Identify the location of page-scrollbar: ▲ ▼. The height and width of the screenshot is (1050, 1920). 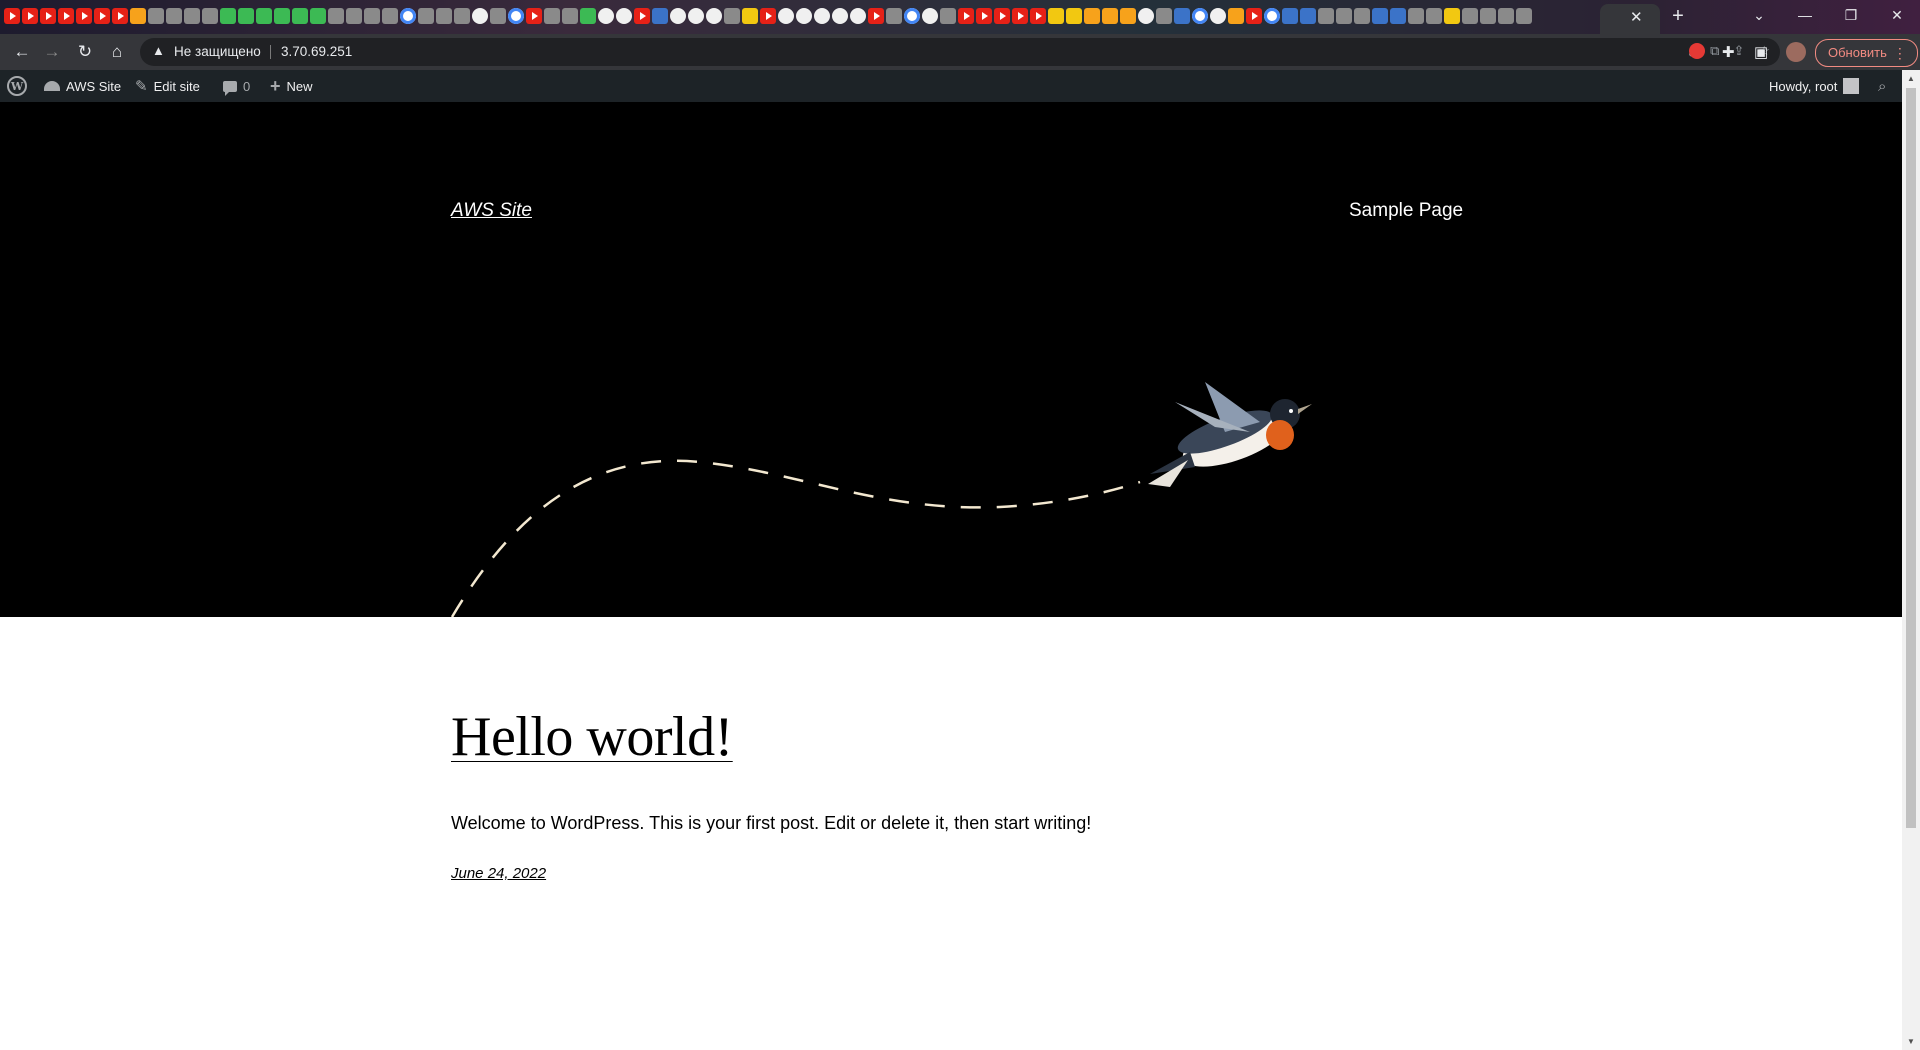
(1911, 560).